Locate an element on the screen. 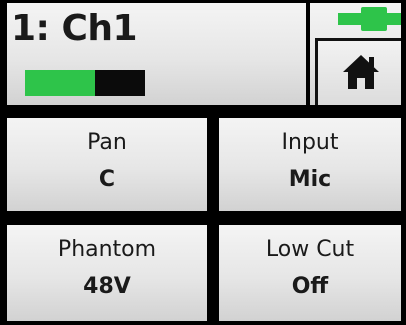 The width and height of the screenshot is (406, 325). input-label: Input is located at coordinates (310, 142).